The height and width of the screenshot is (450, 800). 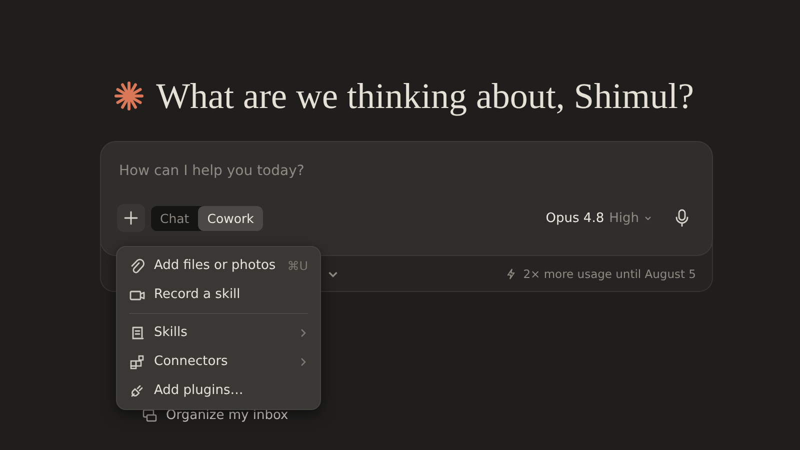 I want to click on model-selector: Opus 4.8 High, so click(x=599, y=218).